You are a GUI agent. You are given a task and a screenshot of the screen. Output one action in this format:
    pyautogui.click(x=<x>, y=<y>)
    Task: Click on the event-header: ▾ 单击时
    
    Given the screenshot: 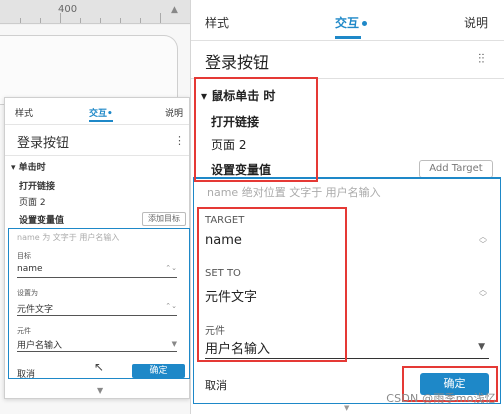 What is the action you would take?
    pyautogui.click(x=28, y=166)
    